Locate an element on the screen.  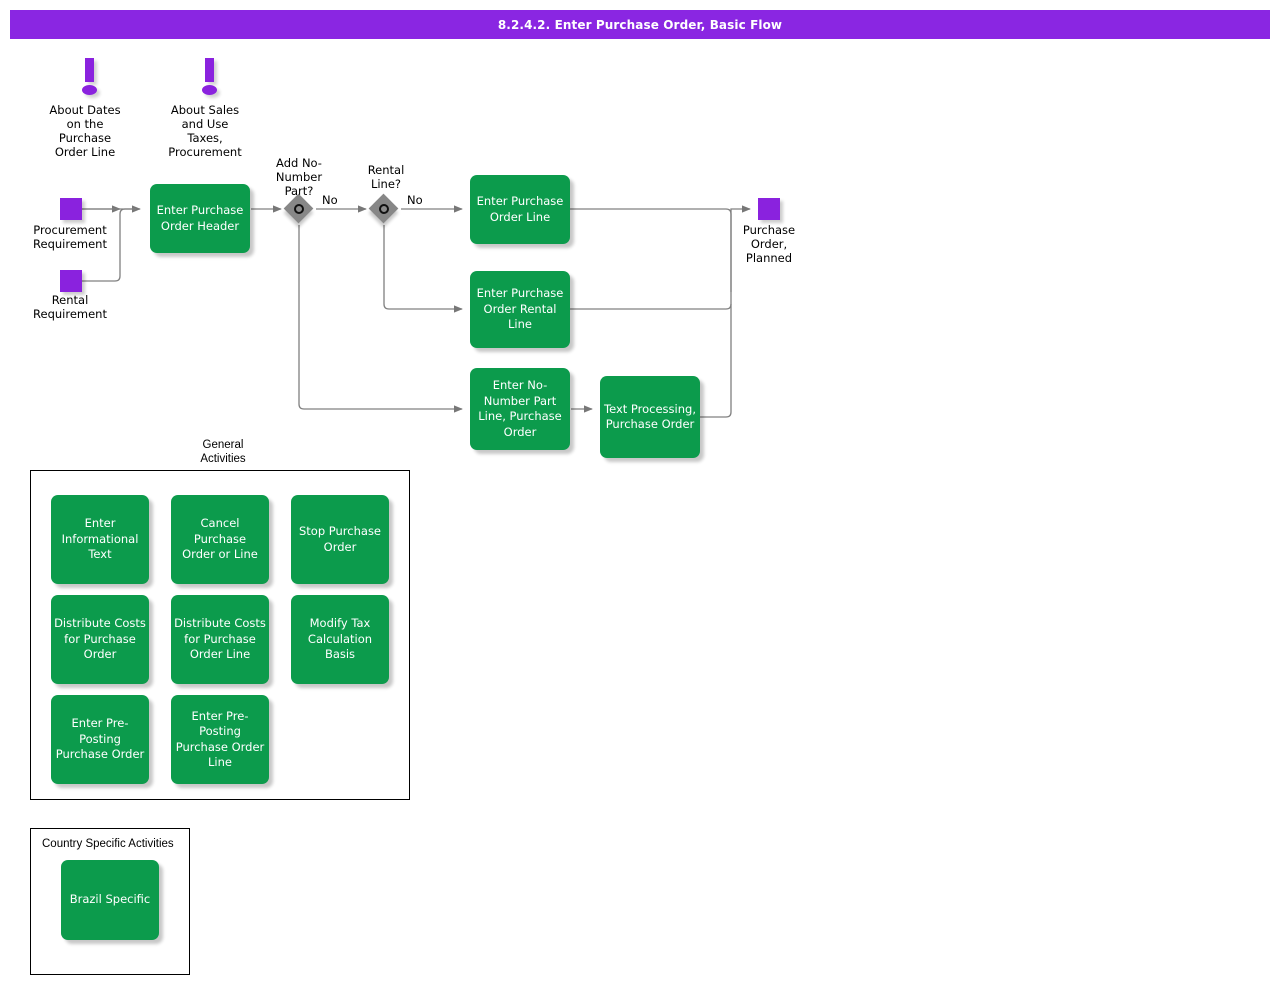
activity-enter-pre-posting-purchase-order-line-label: Enter Pre- Posting Purchase Order Line is located at coordinates (220, 739).